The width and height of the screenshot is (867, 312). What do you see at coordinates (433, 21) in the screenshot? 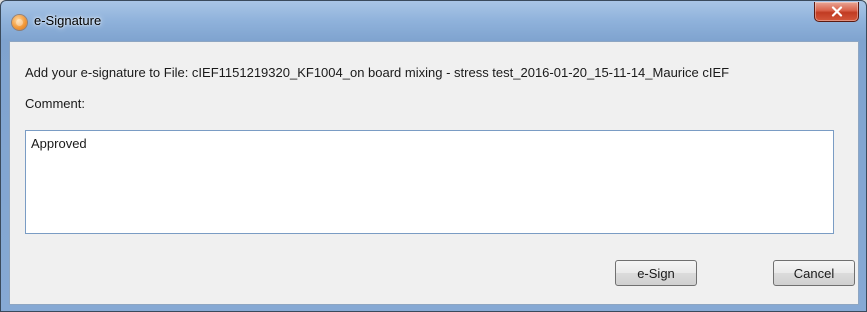
I see `title-bar: e-Signature` at bounding box center [433, 21].